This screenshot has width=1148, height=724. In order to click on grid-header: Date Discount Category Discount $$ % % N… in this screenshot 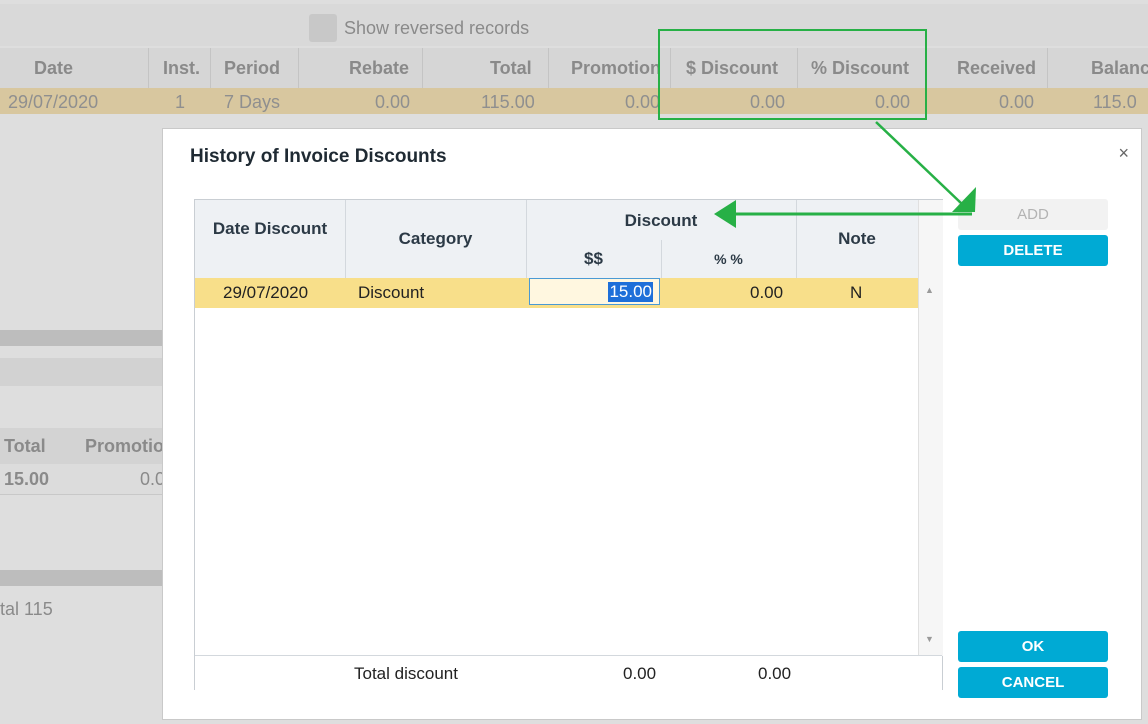, I will do `click(556, 239)`.